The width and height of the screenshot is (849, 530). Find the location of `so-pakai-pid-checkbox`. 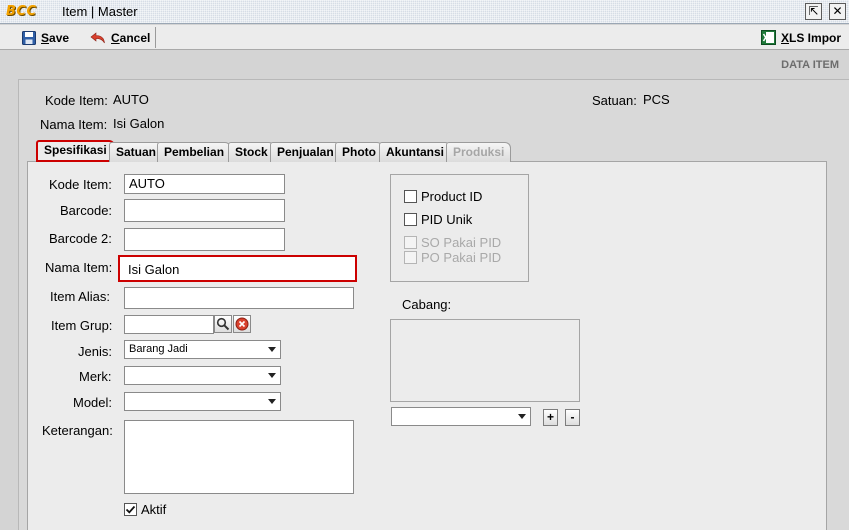

so-pakai-pid-checkbox is located at coordinates (410, 242).